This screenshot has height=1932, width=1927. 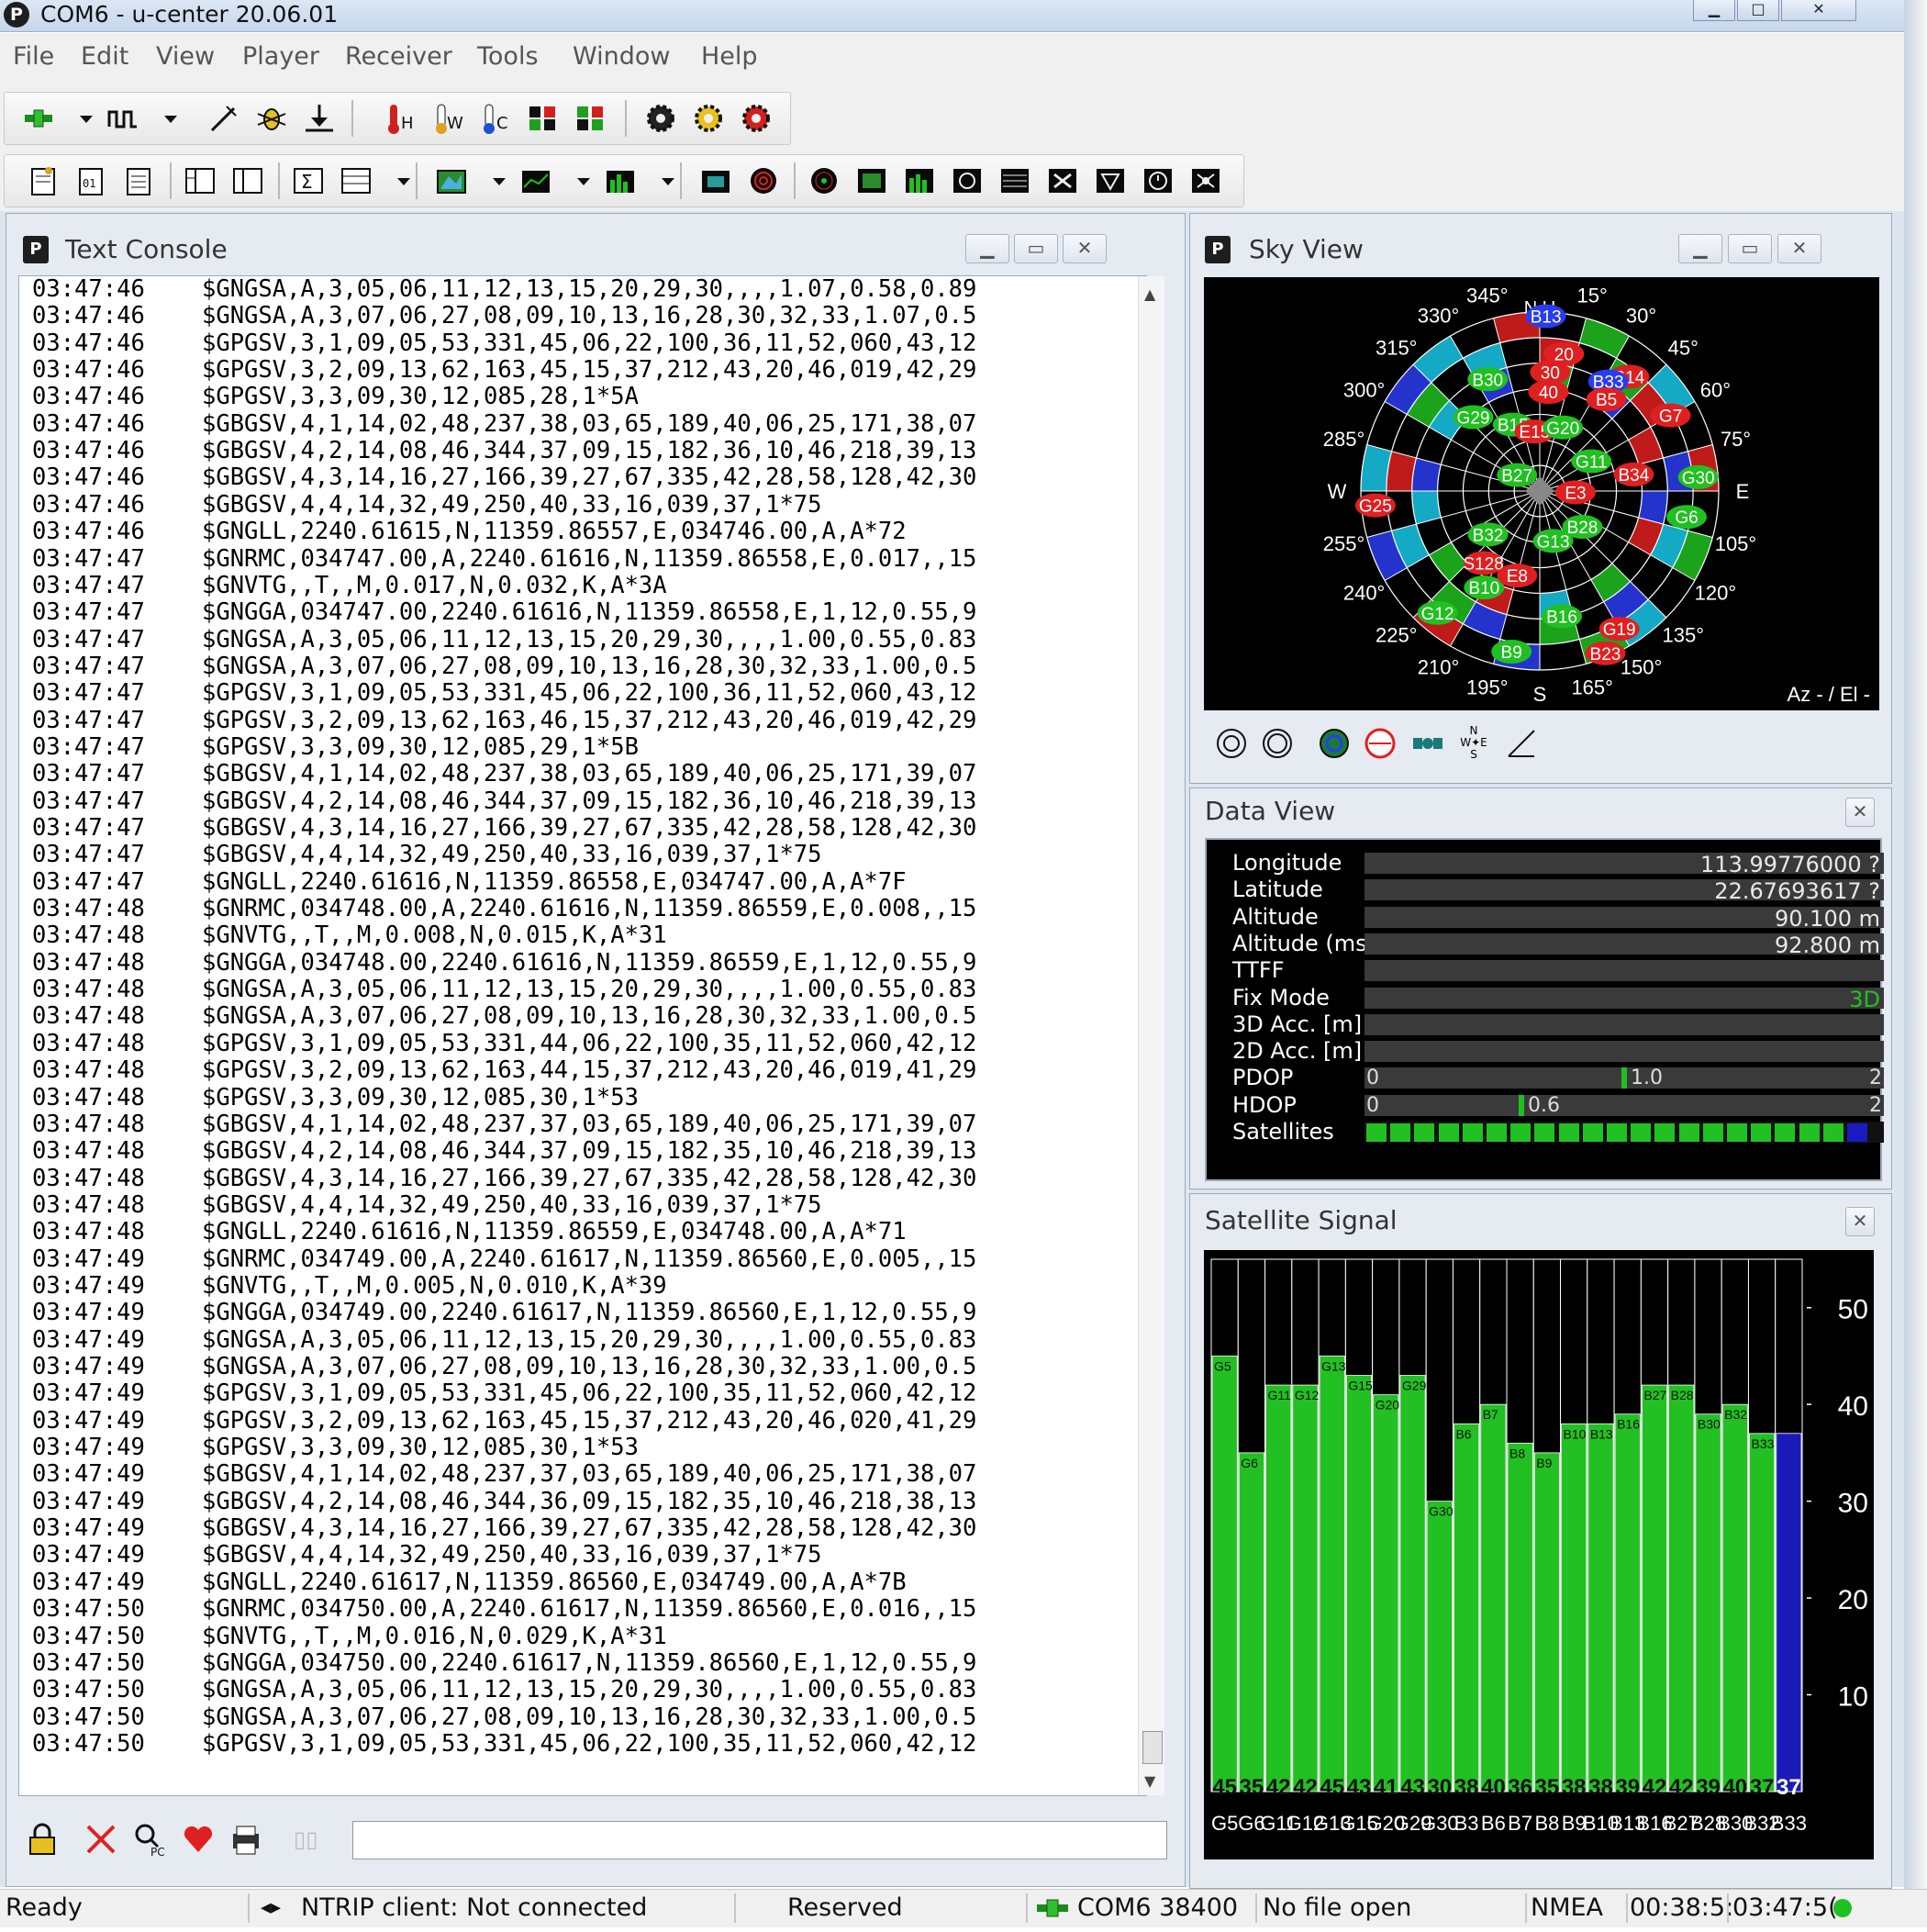 What do you see at coordinates (38, 118) in the screenshot?
I see `connection-icon` at bounding box center [38, 118].